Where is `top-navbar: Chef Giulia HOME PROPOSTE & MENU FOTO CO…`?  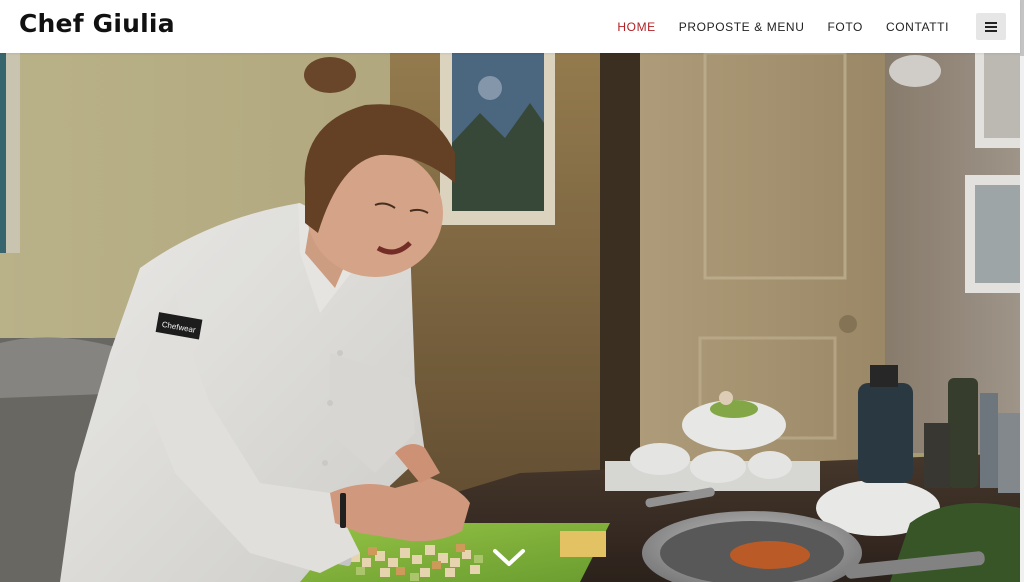 top-navbar: Chef Giulia HOME PROPOSTE & MENU FOTO CO… is located at coordinates (510, 26).